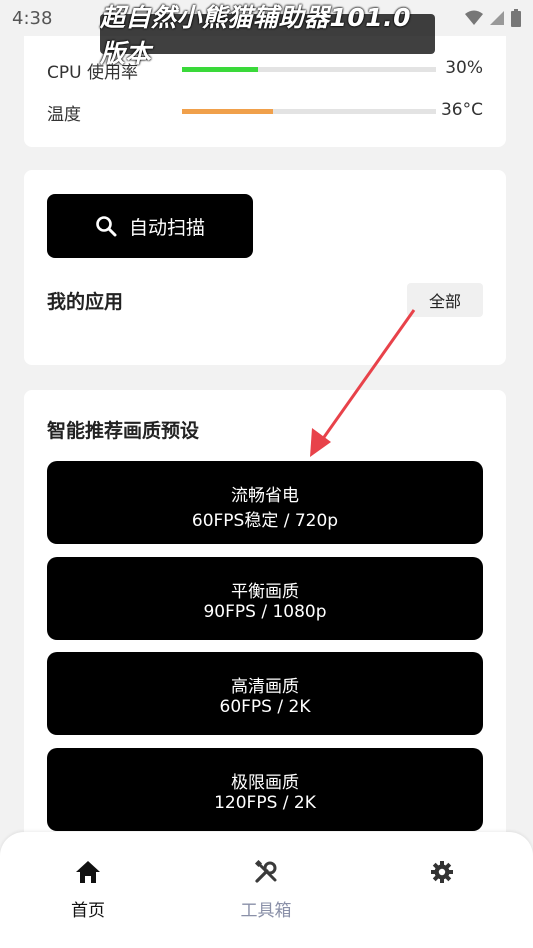 The height and width of the screenshot is (948, 533). I want to click on preset-button-hd: 高清画质 60FPS / 2K, so click(265, 693).